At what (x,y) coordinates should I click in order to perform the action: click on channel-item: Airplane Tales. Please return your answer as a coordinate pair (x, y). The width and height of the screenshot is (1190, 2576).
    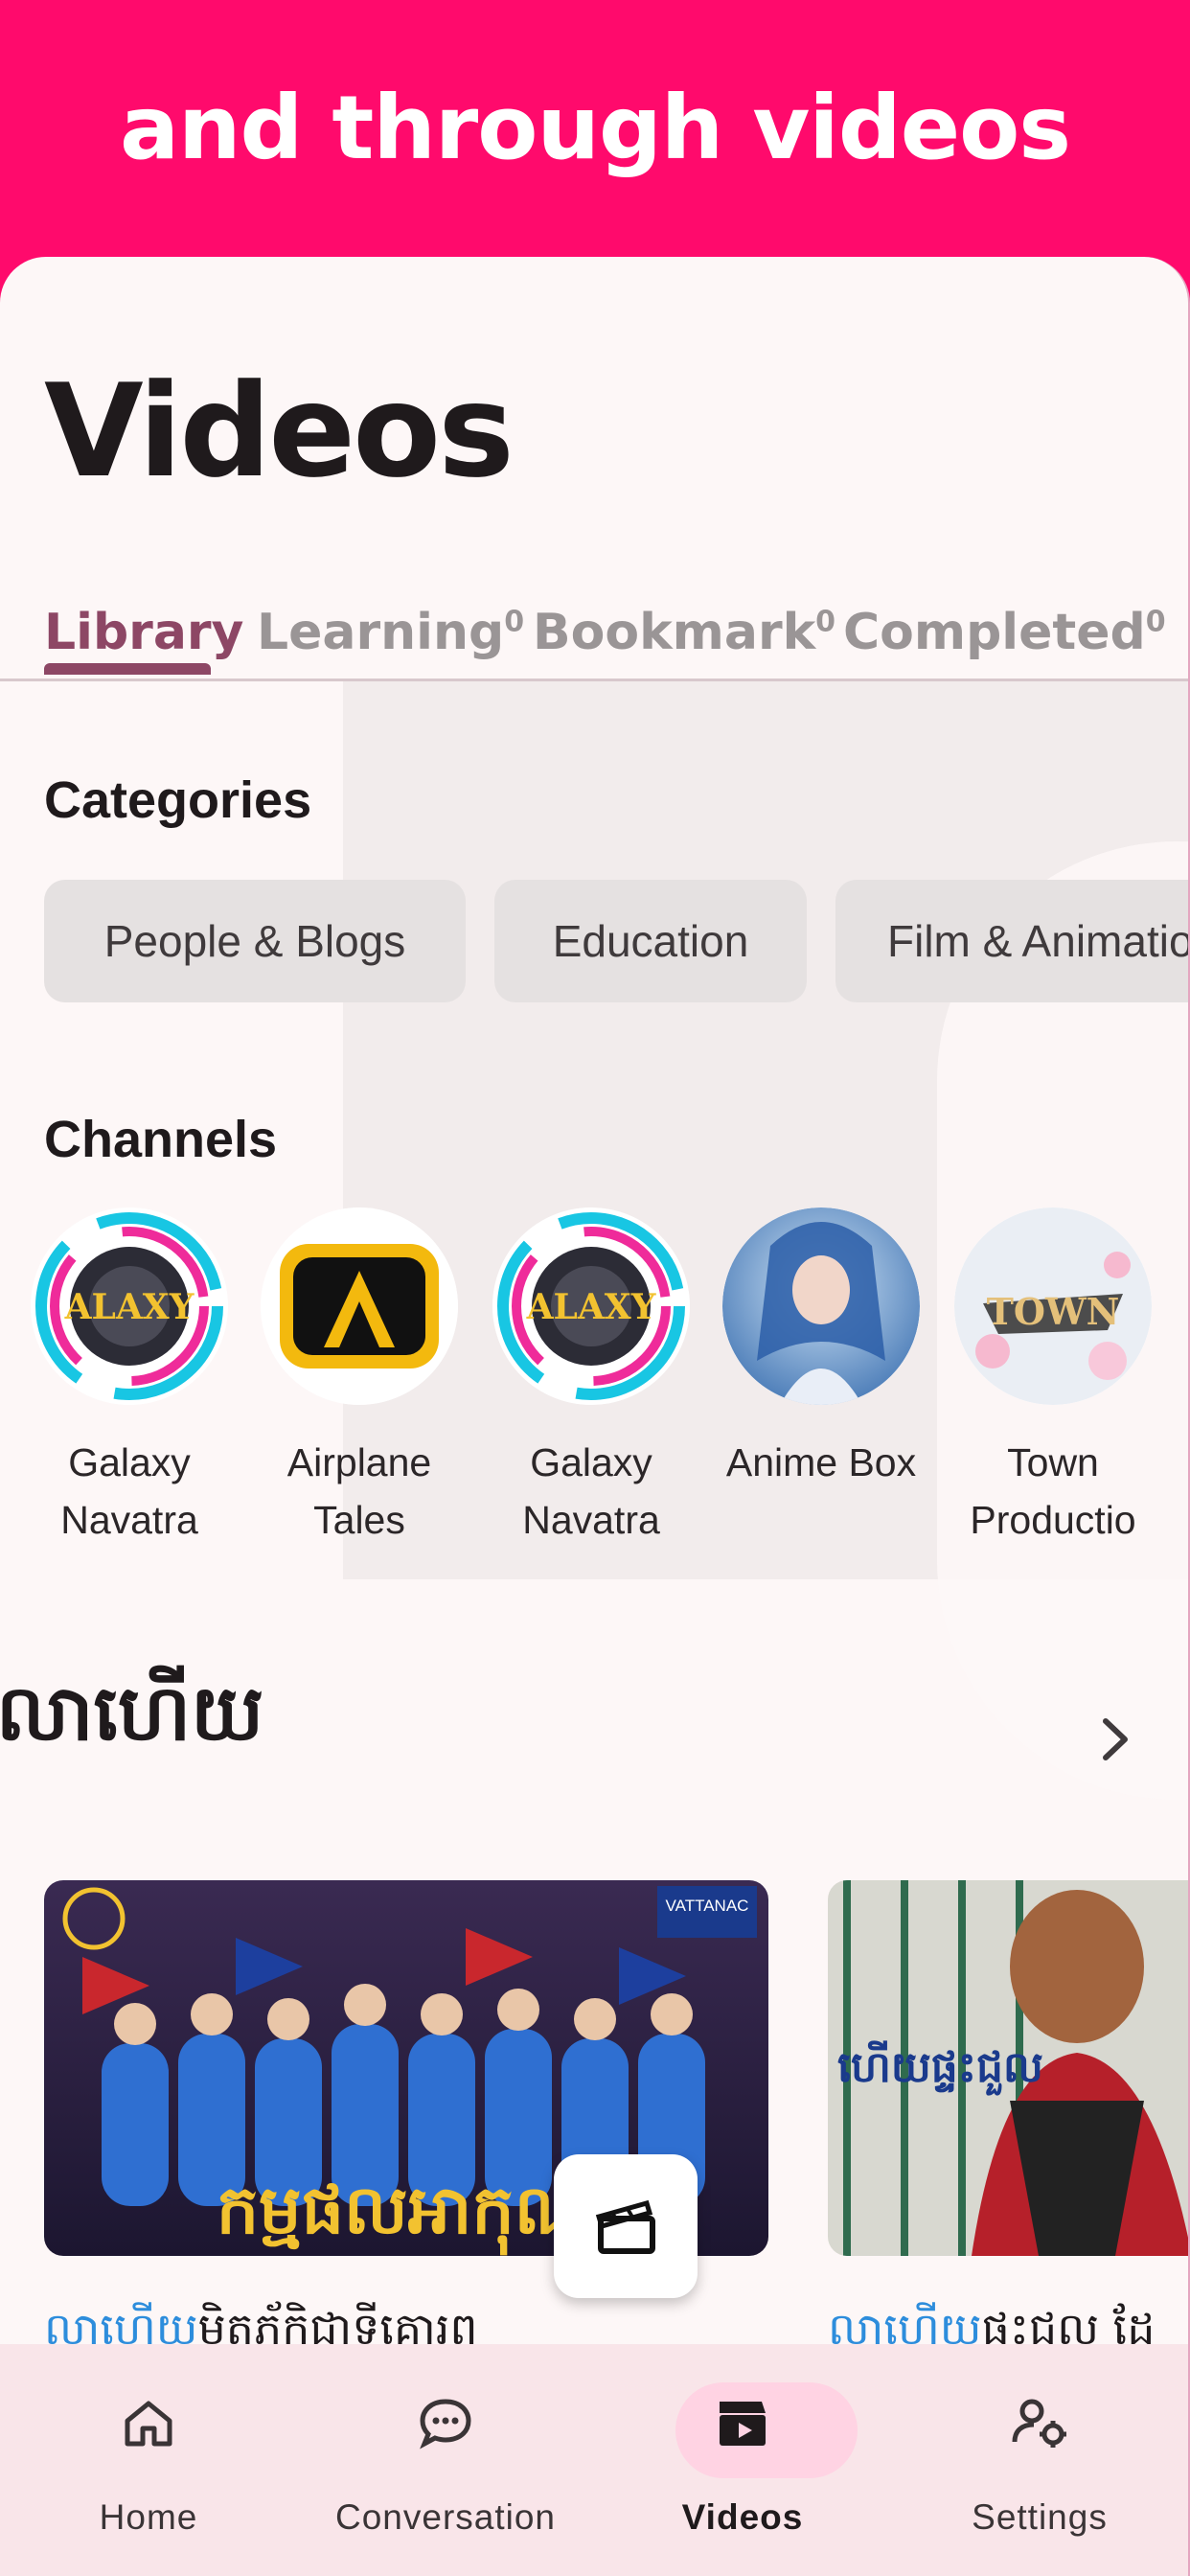
    Looking at the image, I should click on (359, 1378).